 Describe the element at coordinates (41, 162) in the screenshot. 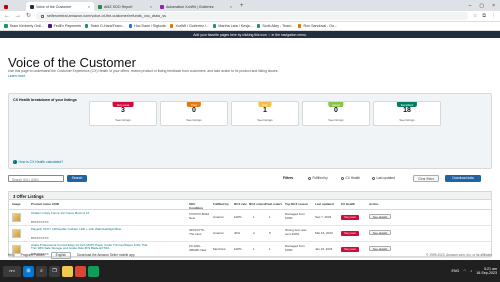

I see `cx-health-calc-label: How is CX Health calculated?` at that location.